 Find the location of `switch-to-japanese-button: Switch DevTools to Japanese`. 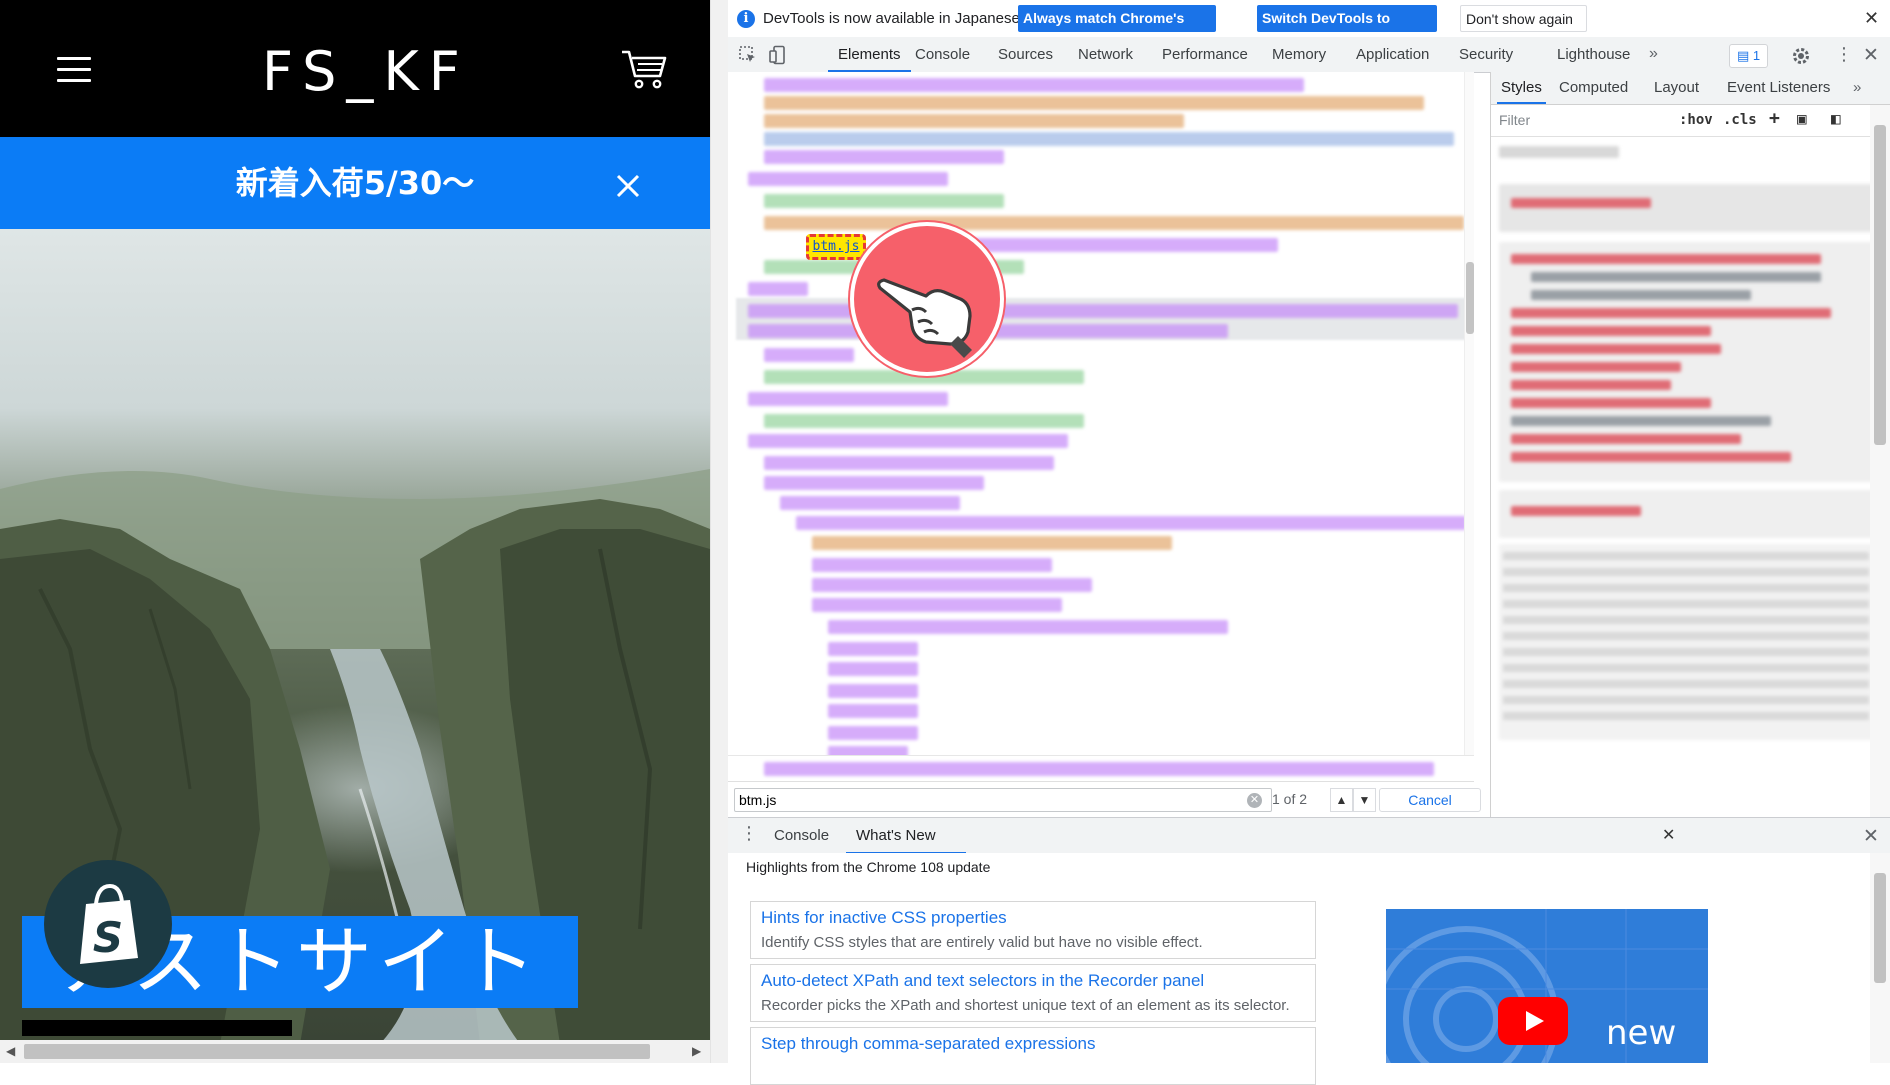

switch-to-japanese-button: Switch DevTools to Japanese is located at coordinates (1347, 29).